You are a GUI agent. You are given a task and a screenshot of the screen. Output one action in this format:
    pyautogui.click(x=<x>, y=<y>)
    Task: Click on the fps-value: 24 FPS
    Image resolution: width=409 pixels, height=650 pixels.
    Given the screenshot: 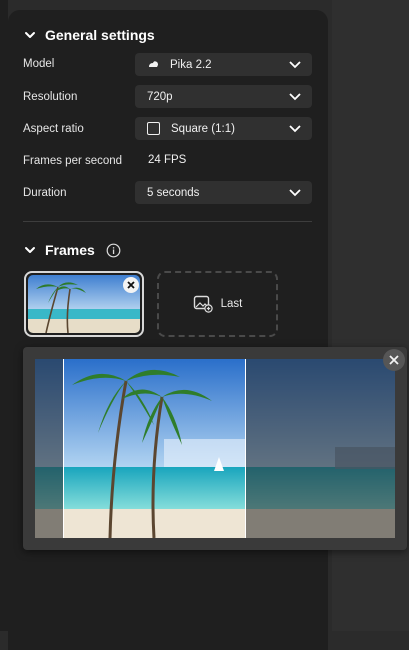 What is the action you would take?
    pyautogui.click(x=167, y=160)
    